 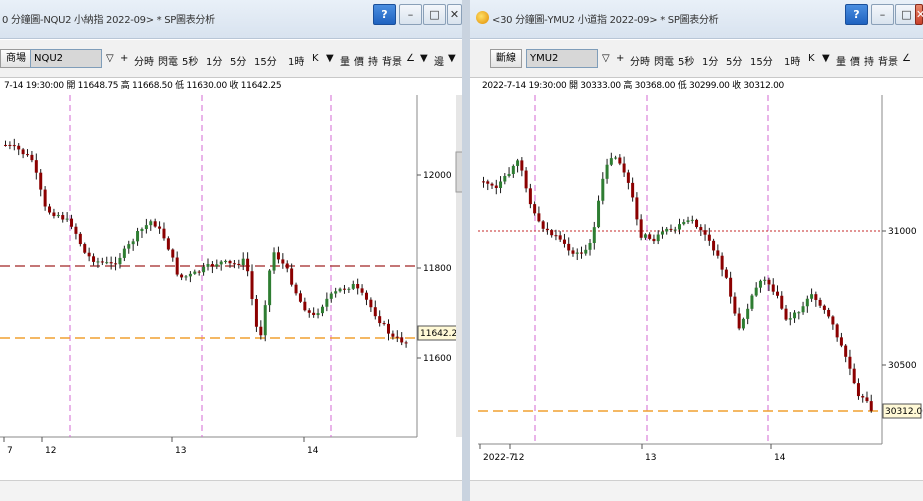 What do you see at coordinates (10, 451) in the screenshot?
I see `x-tick-label: 7` at bounding box center [10, 451].